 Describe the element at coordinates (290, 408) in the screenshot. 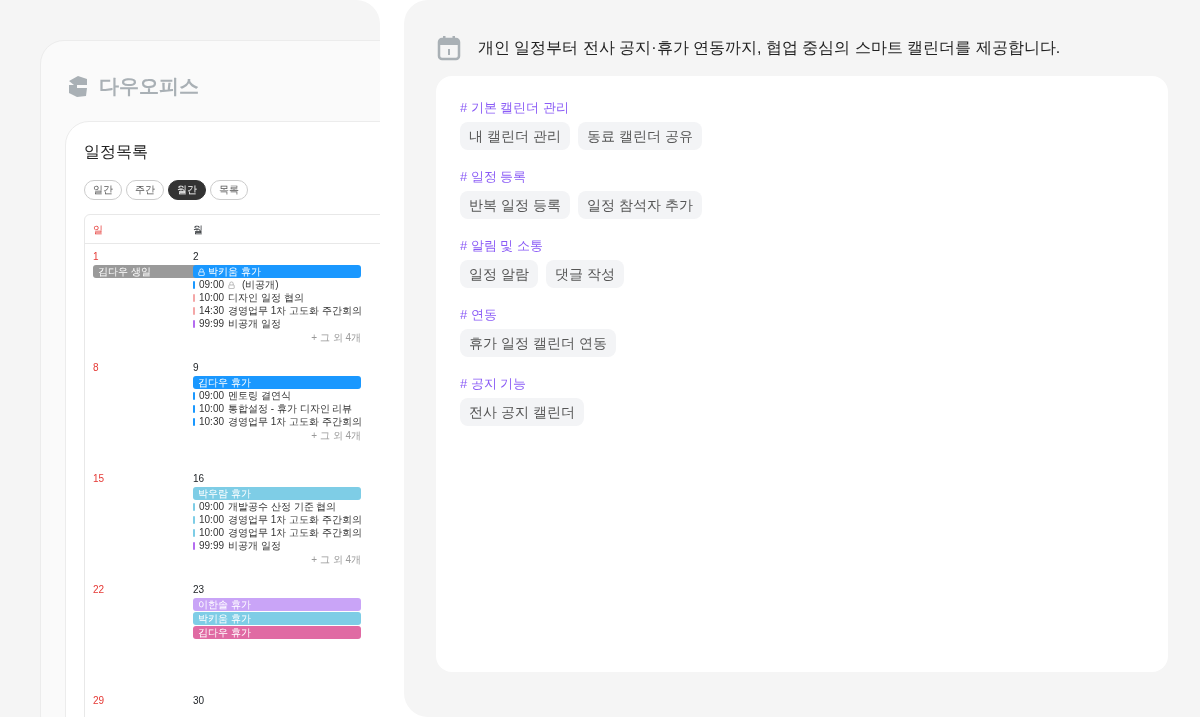

I see `event-title: 통합설정 - 휴가 디자인 리뷰` at that location.